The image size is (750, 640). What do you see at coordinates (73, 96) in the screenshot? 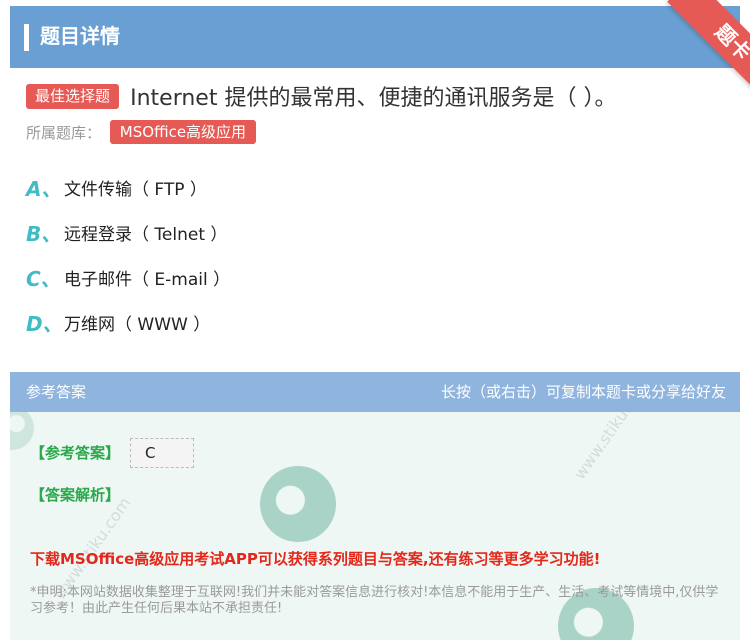
I see `question-type-badge: 最佳选择题` at bounding box center [73, 96].